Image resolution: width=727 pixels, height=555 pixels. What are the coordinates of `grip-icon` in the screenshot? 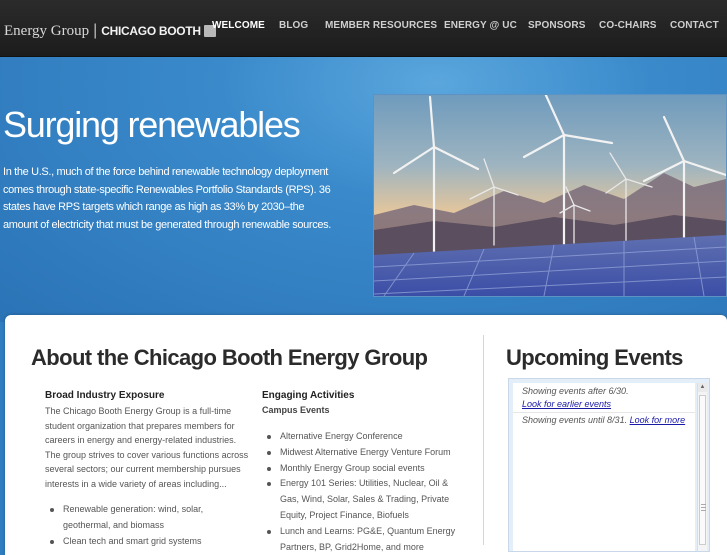 It's located at (703, 508).